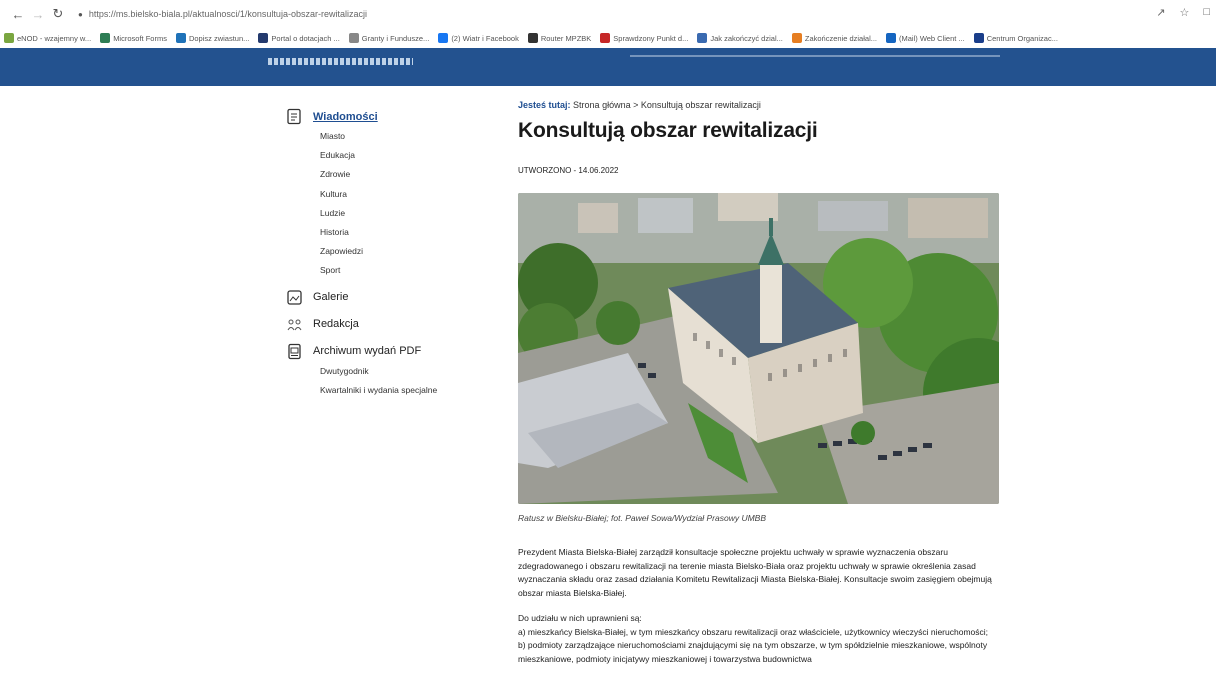 The height and width of the screenshot is (686, 1216). What do you see at coordinates (294, 351) in the screenshot?
I see `pdf-archive-icon` at bounding box center [294, 351].